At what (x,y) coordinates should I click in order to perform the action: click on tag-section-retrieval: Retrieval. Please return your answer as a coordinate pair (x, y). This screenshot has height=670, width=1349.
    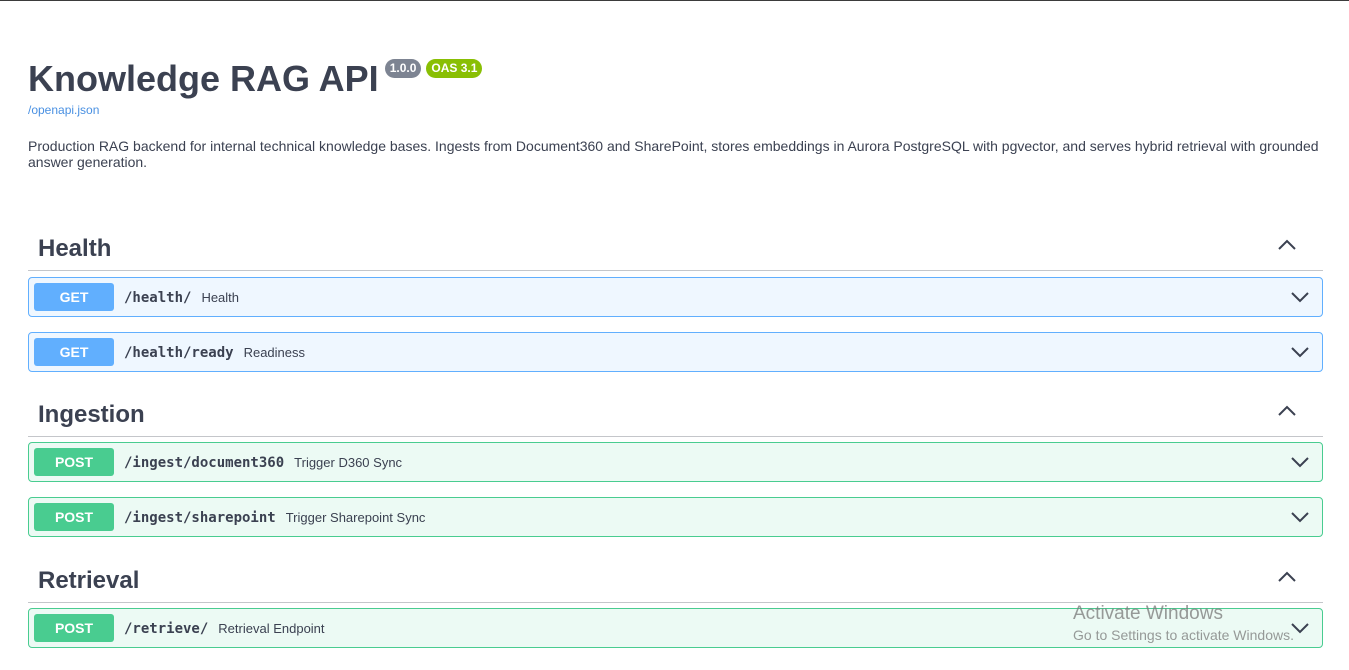
    Looking at the image, I should click on (675, 577).